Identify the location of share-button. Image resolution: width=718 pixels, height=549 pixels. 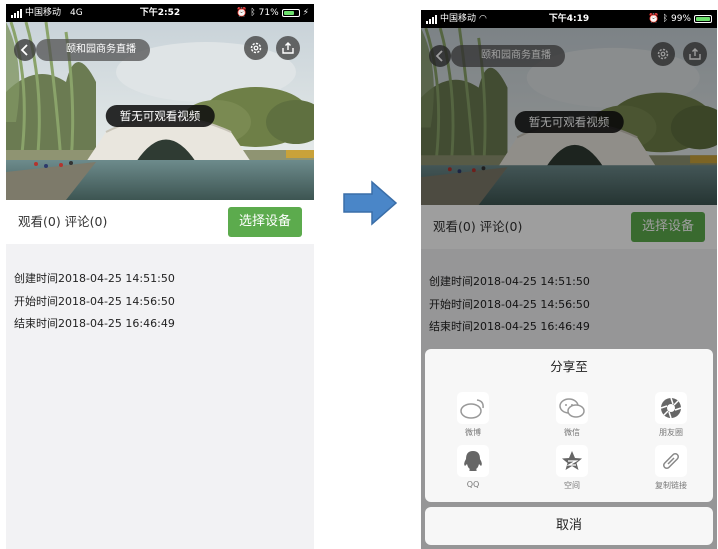
(288, 48).